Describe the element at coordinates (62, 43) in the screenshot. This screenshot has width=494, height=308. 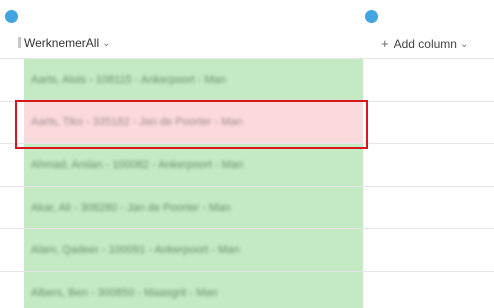
I see `column-header-label: WerknemerAll` at that location.